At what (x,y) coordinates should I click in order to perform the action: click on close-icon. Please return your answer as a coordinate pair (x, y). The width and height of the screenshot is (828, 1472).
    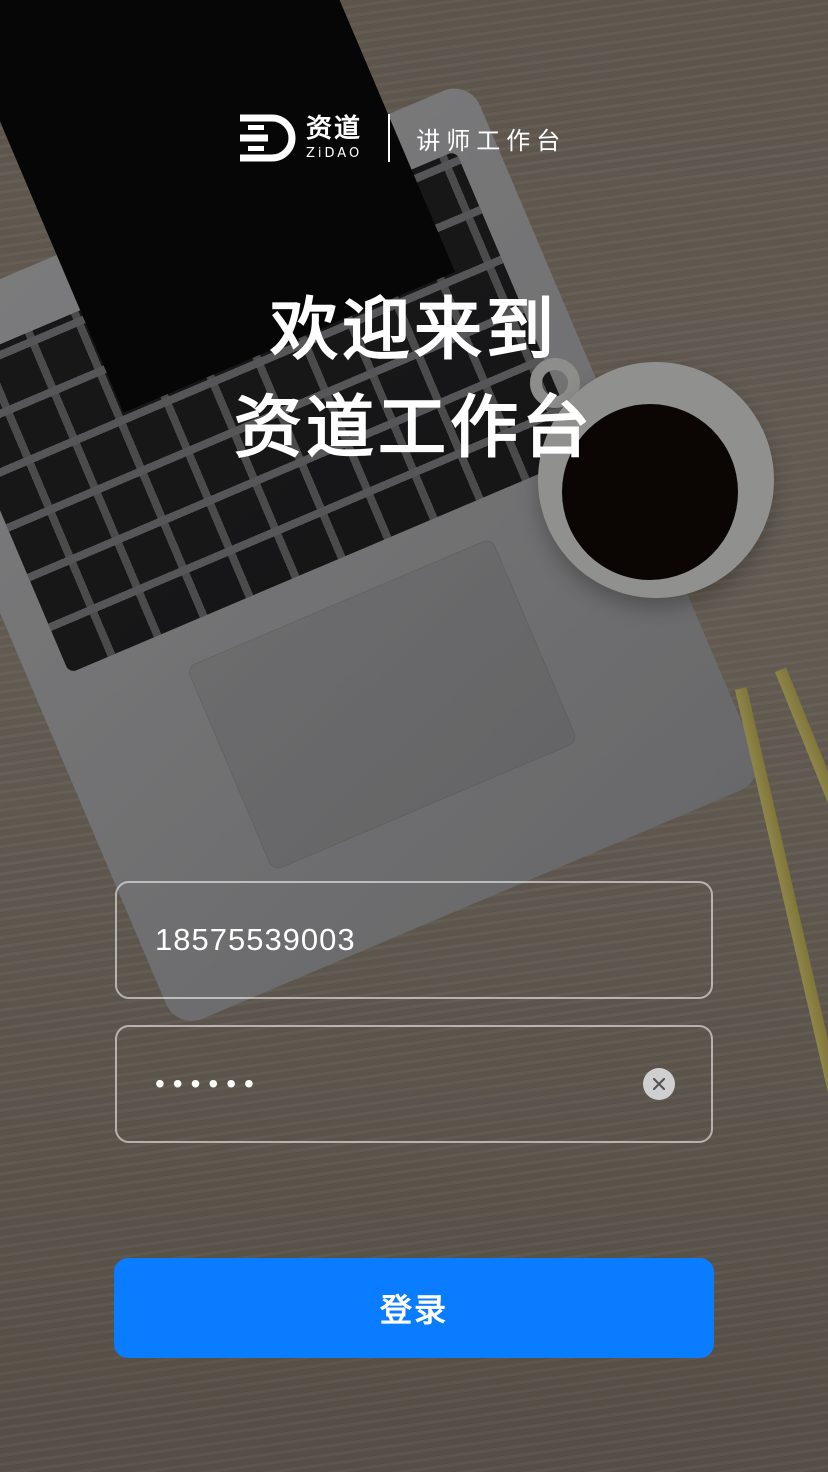
    Looking at the image, I should click on (659, 1084).